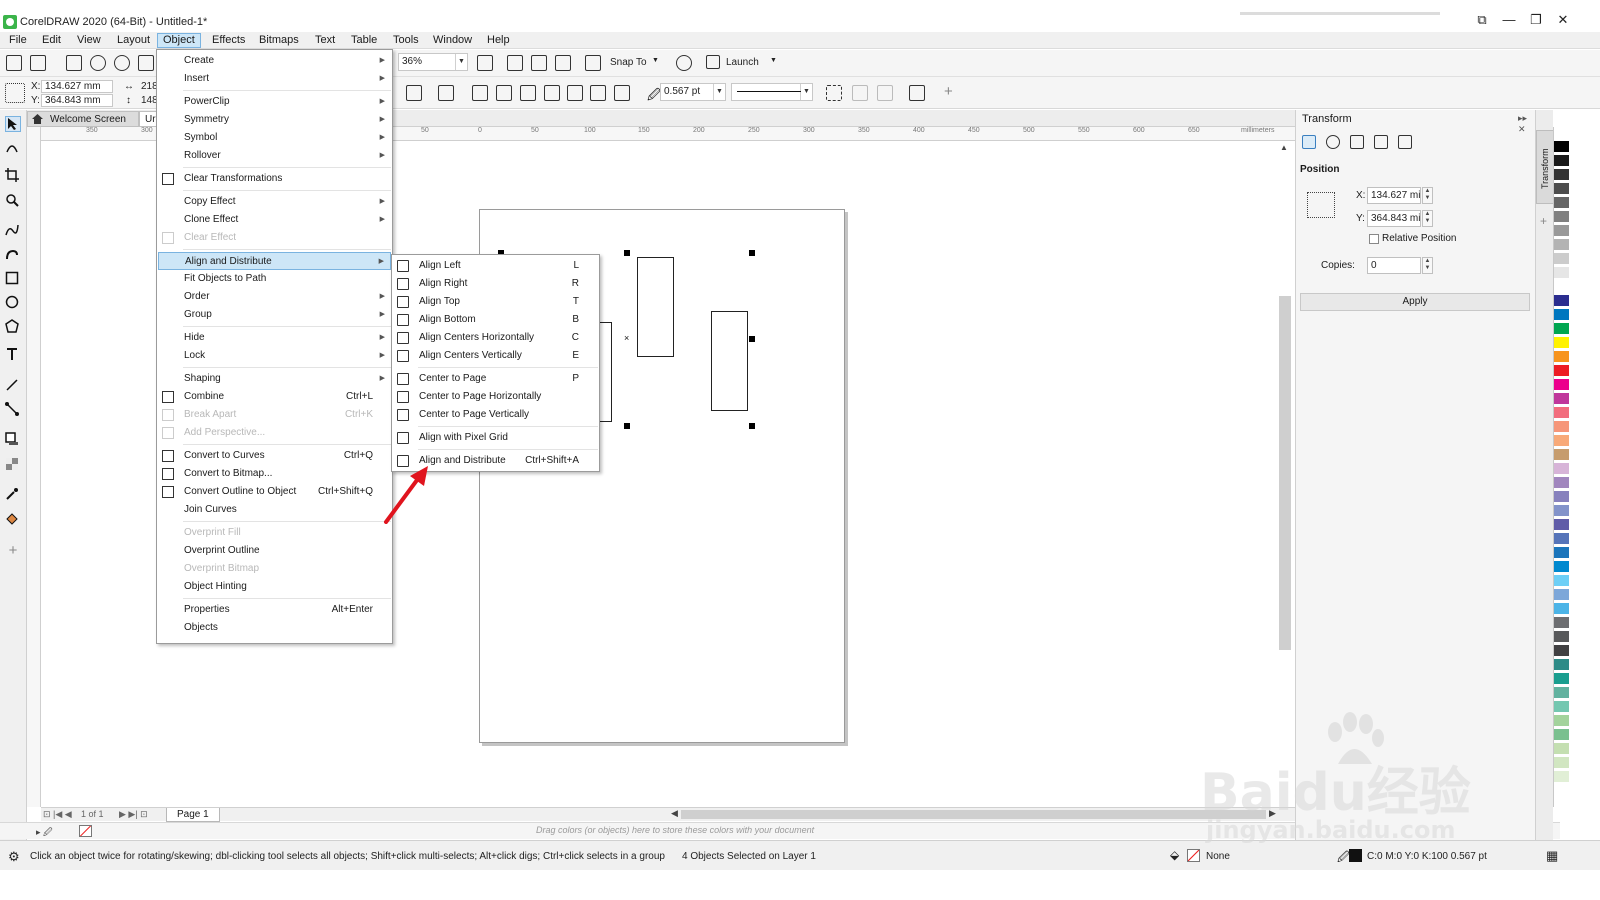 The height and width of the screenshot is (900, 1600). What do you see at coordinates (274, 356) in the screenshot?
I see `menu-item-lock: Lock ▶` at bounding box center [274, 356].